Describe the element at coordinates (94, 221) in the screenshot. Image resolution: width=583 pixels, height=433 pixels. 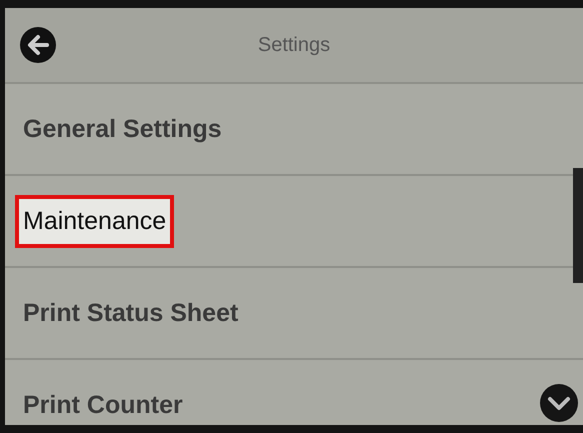
I see `menu-item: Maintenance` at that location.